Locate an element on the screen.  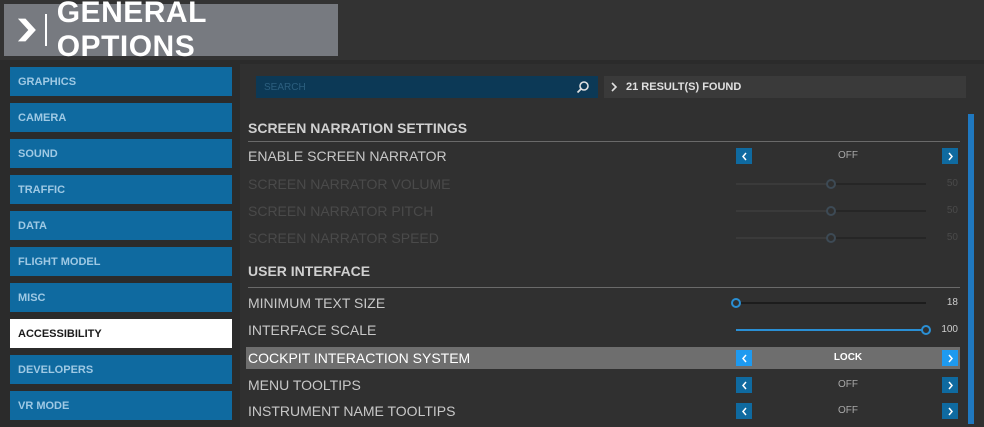
search-input: SEARCH is located at coordinates (427, 87).